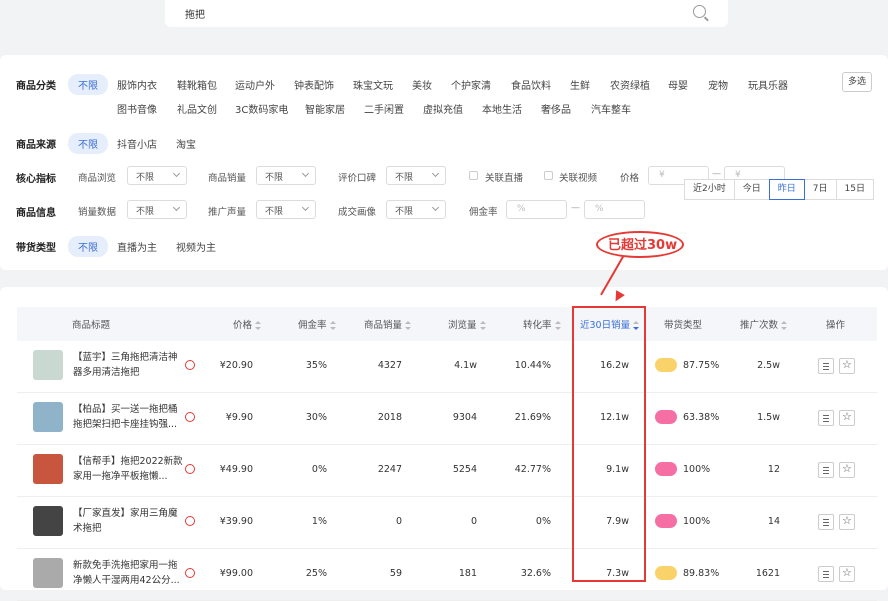 The height and width of the screenshot is (601, 888). What do you see at coordinates (186, 143) in the screenshot?
I see `source-option: 淘宝` at bounding box center [186, 143].